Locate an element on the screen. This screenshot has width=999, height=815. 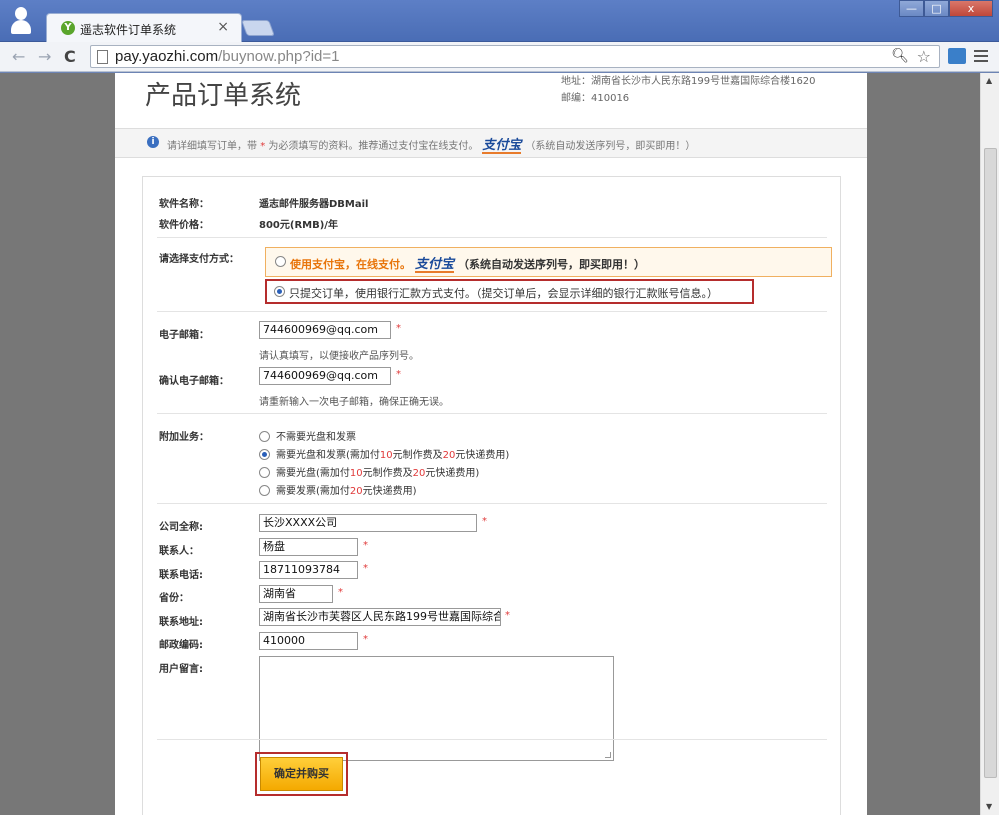
extension-icon is located at coordinates (957, 56).